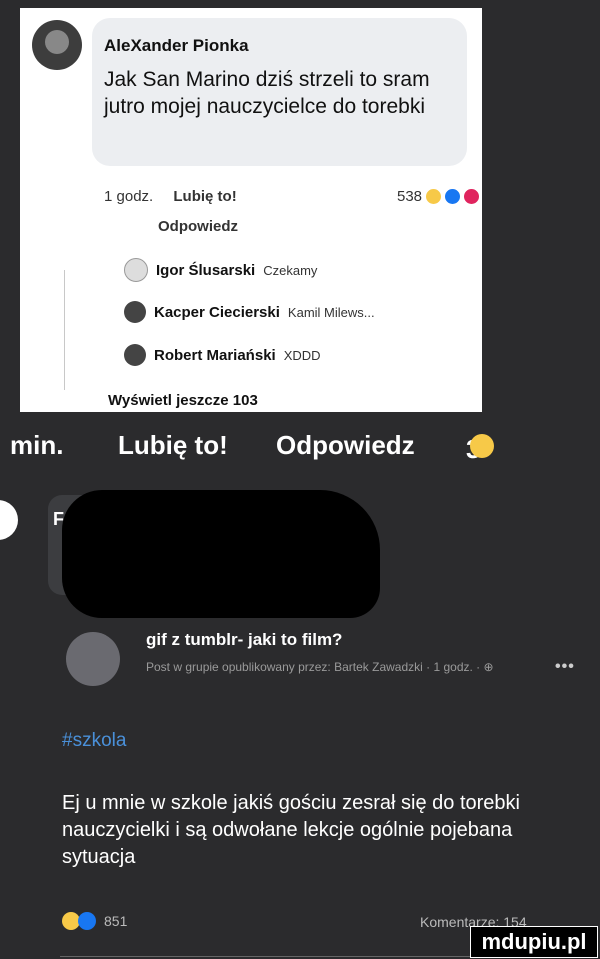 Image resolution: width=600 pixels, height=959 pixels. What do you see at coordinates (176, 46) in the screenshot?
I see `comment-author: AleXander Pionka` at bounding box center [176, 46].